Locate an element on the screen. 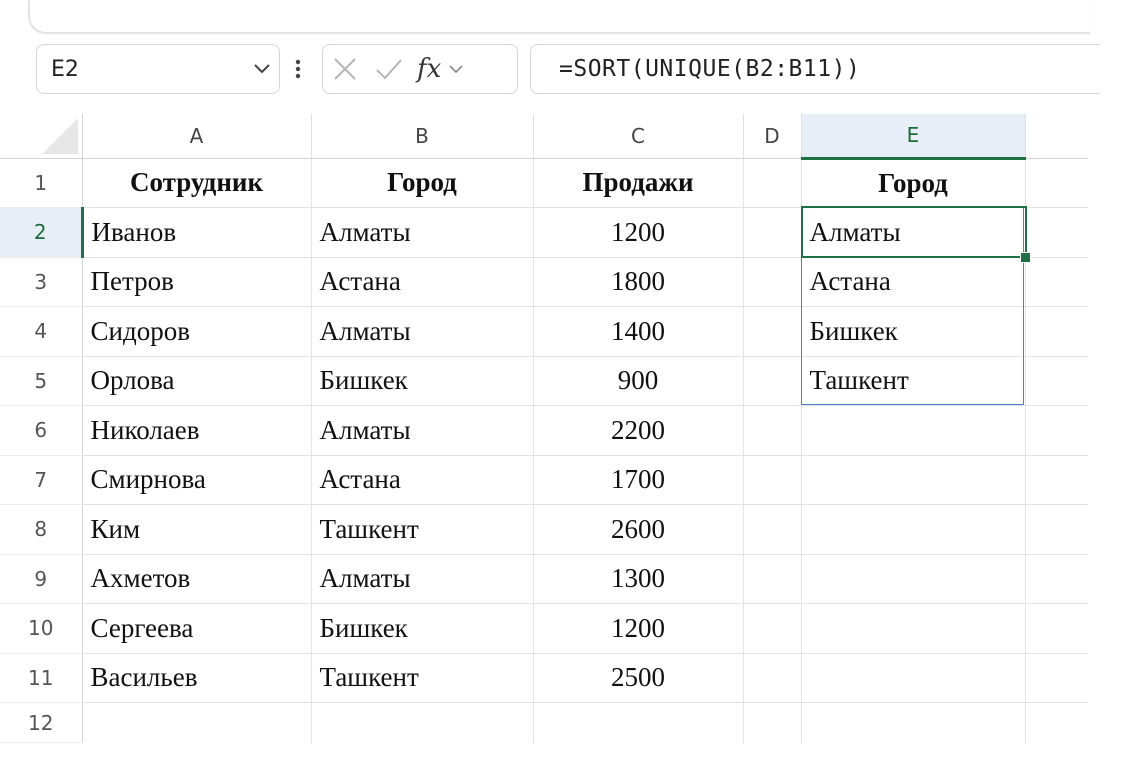 The height and width of the screenshot is (774, 1146). cell-c4: 1400 is located at coordinates (638, 331).